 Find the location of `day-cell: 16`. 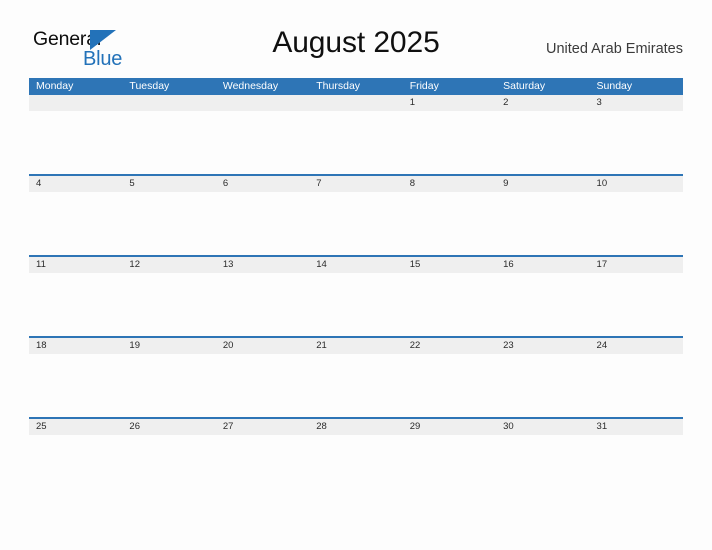

day-cell: 16 is located at coordinates (542, 265).